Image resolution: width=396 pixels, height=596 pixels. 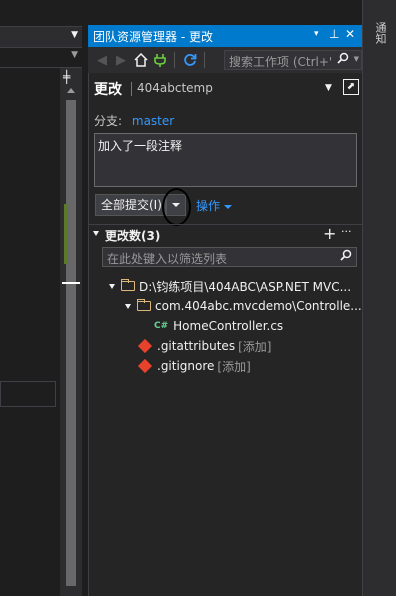 I want to click on refresh-icon, so click(x=190, y=60).